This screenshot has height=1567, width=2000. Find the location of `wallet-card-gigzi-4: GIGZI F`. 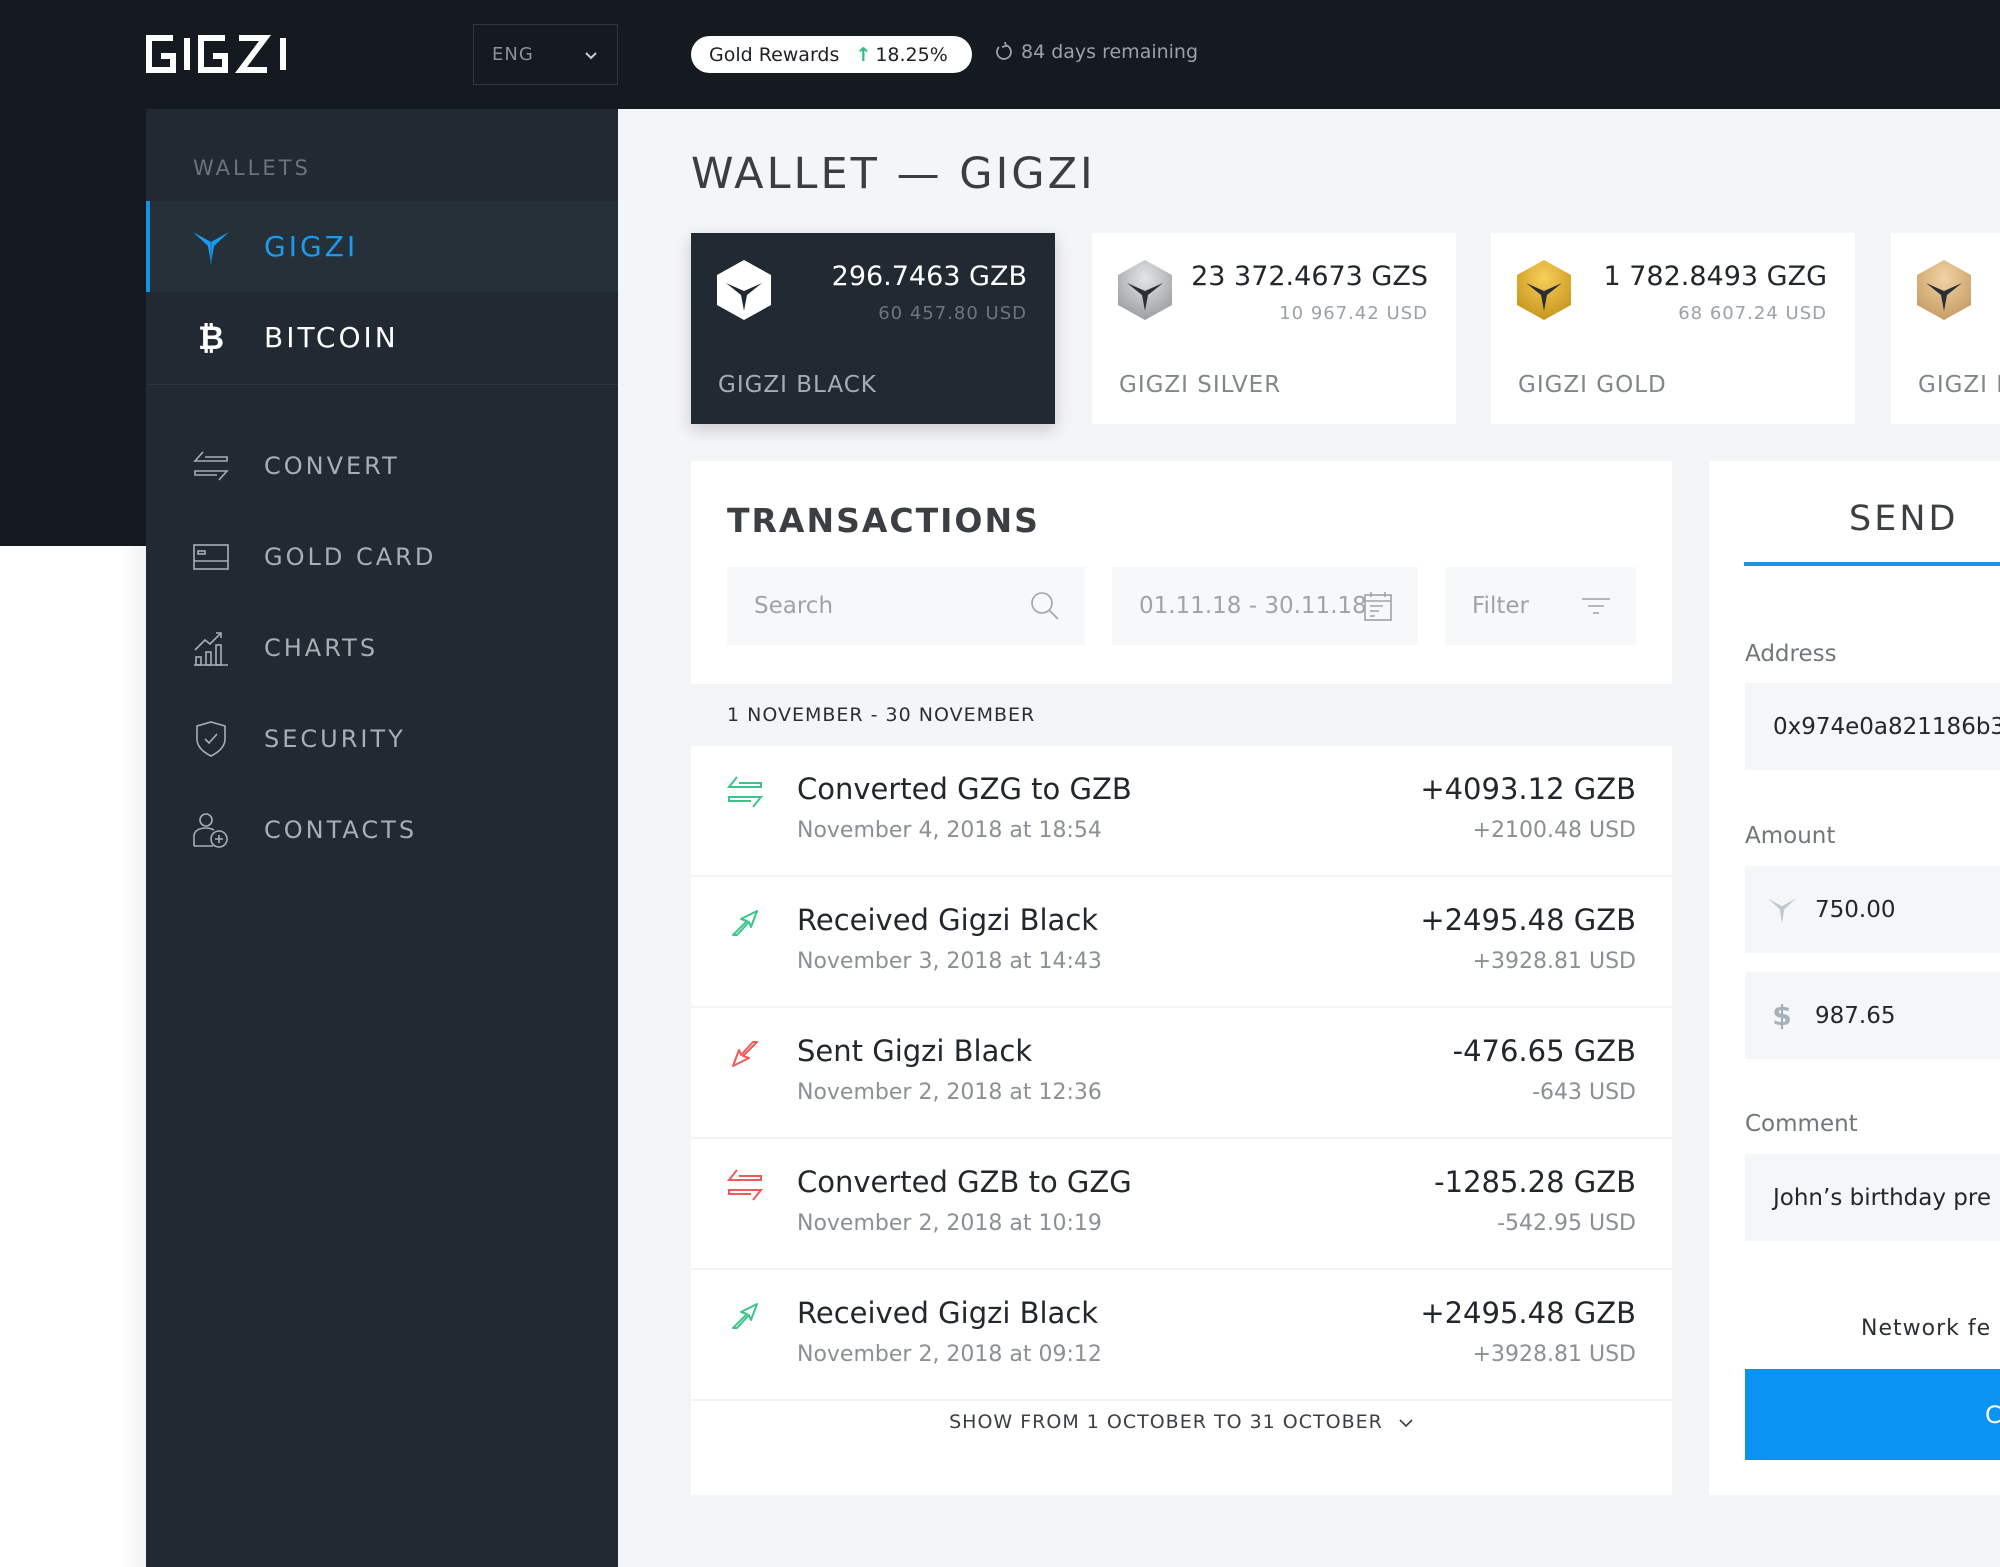

wallet-card-gigzi-4: GIGZI F is located at coordinates (1945, 328).